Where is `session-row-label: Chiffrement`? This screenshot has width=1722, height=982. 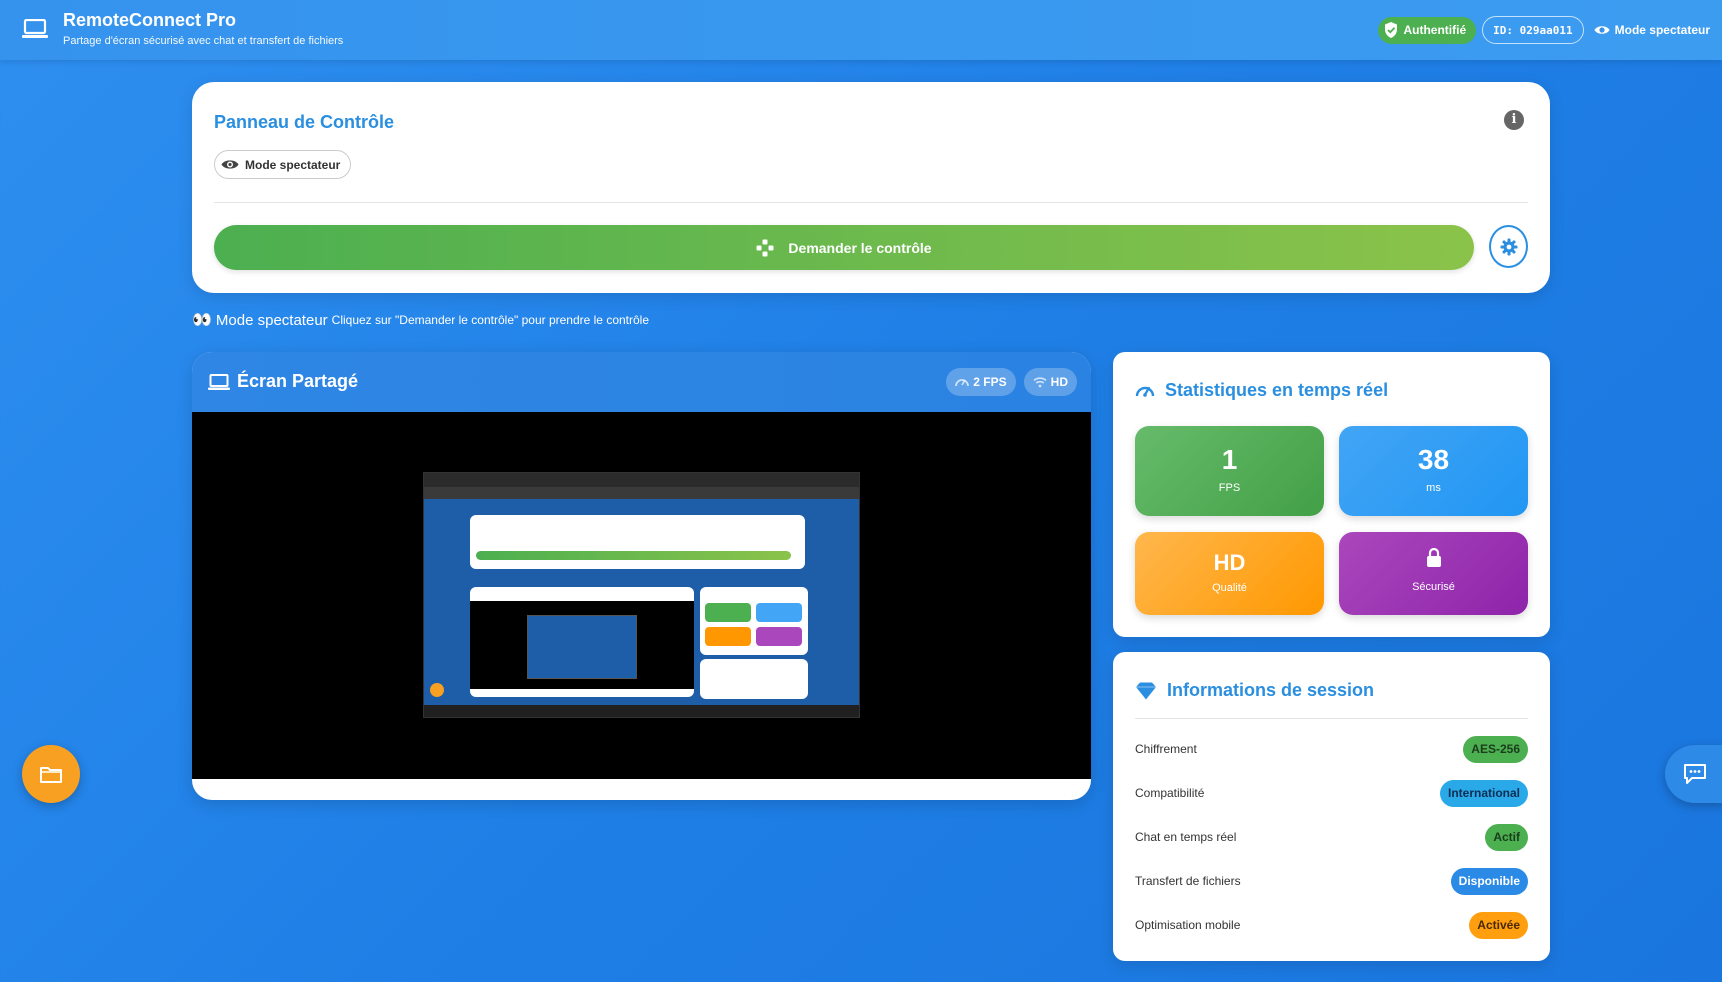
session-row-label: Chiffrement is located at coordinates (1166, 749).